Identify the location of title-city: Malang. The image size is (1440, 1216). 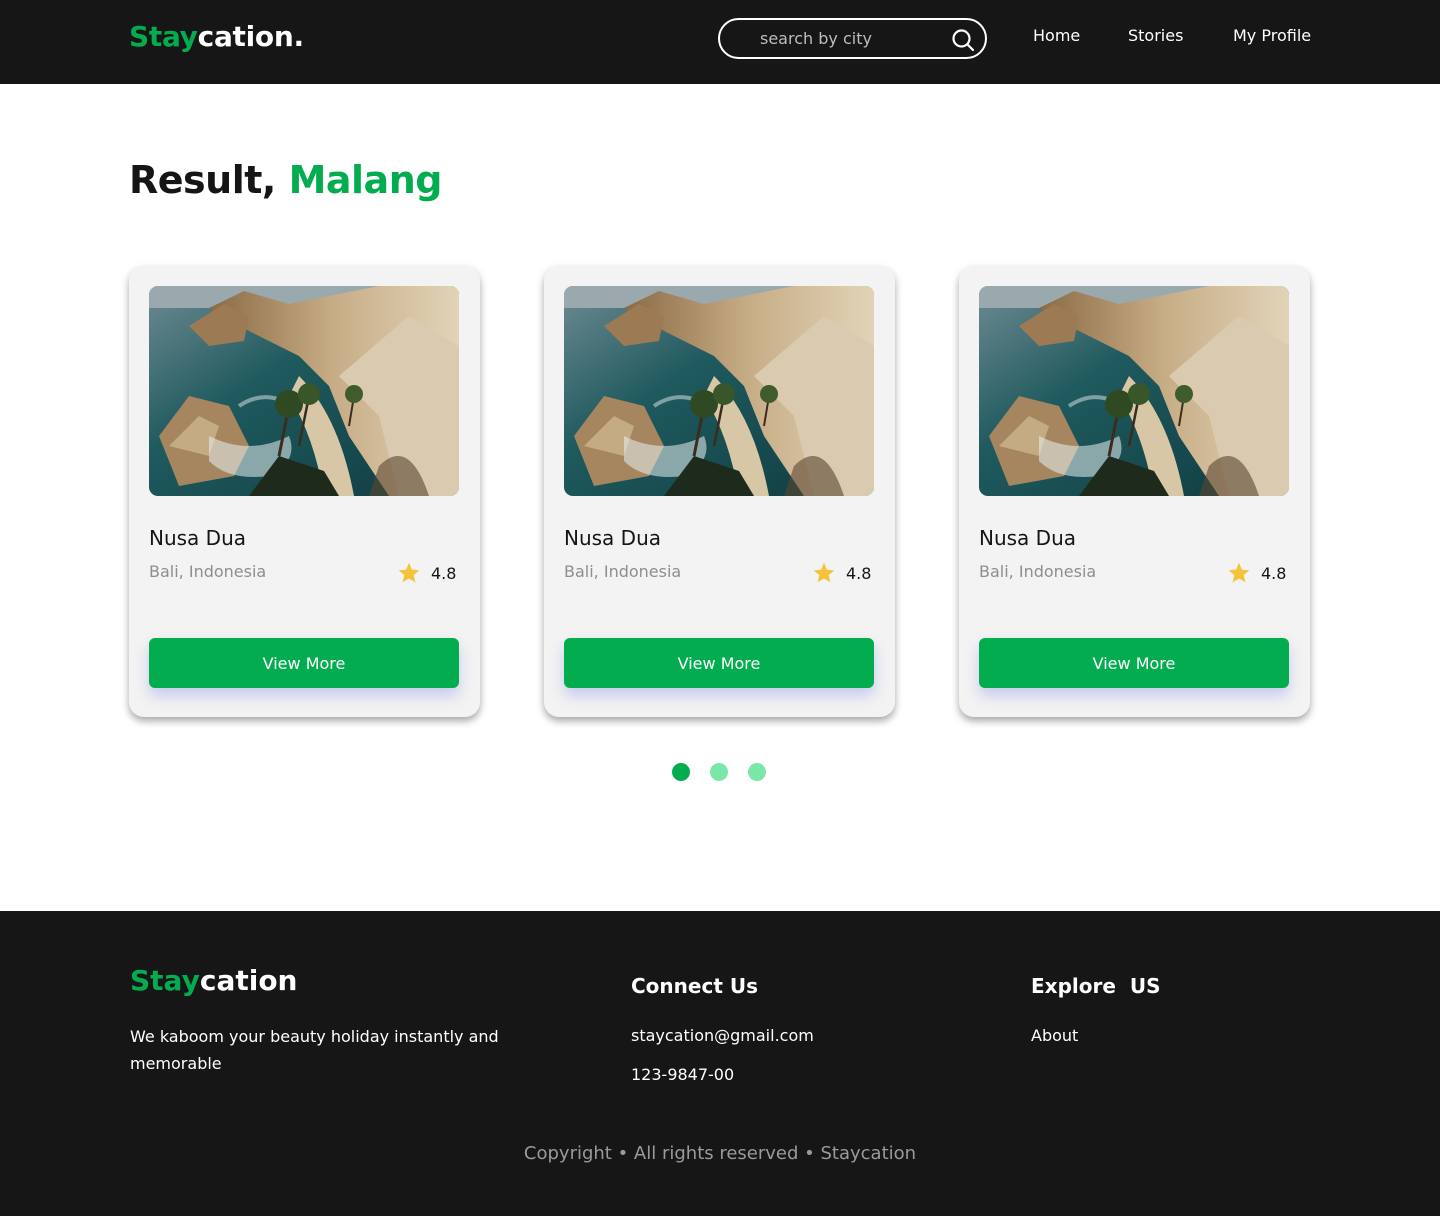
(365, 180).